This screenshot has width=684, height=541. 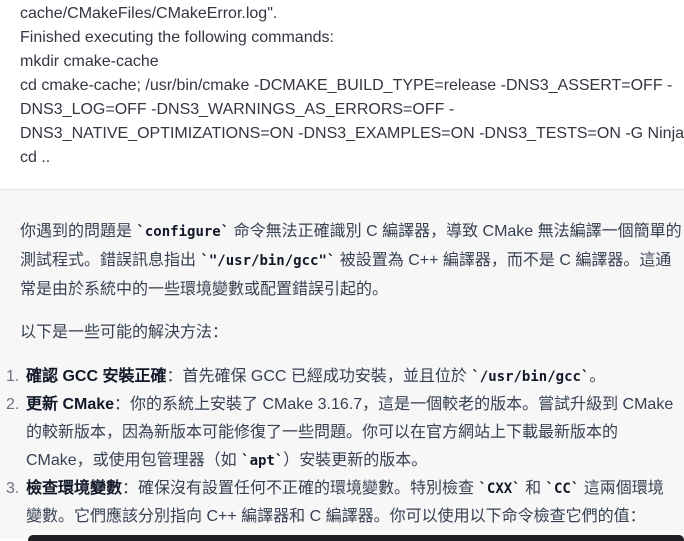 What do you see at coordinates (110, 260) in the screenshot?
I see `text: 測試程式。錯誤訊息指出` at bounding box center [110, 260].